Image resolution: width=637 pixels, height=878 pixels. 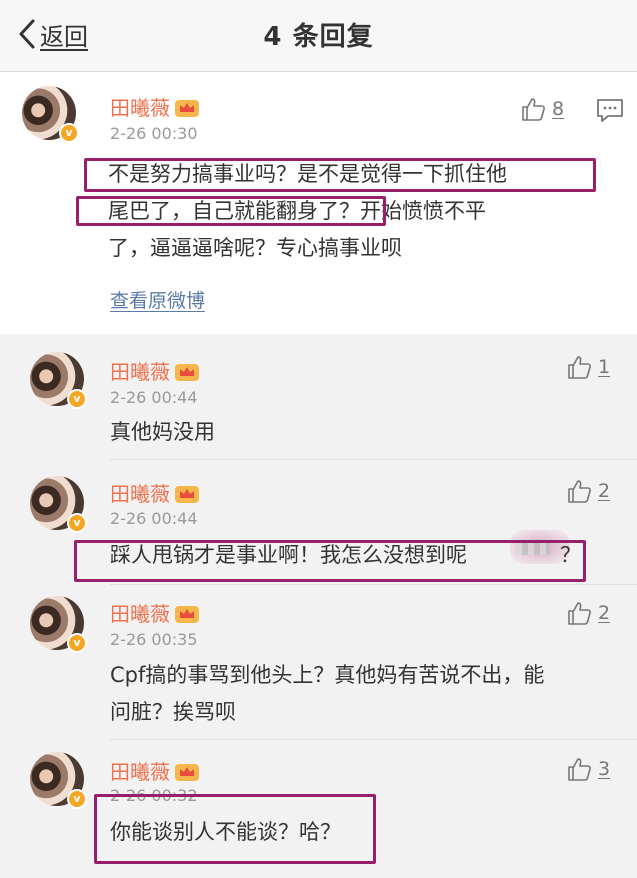 I want to click on like-count: 1, so click(x=604, y=367).